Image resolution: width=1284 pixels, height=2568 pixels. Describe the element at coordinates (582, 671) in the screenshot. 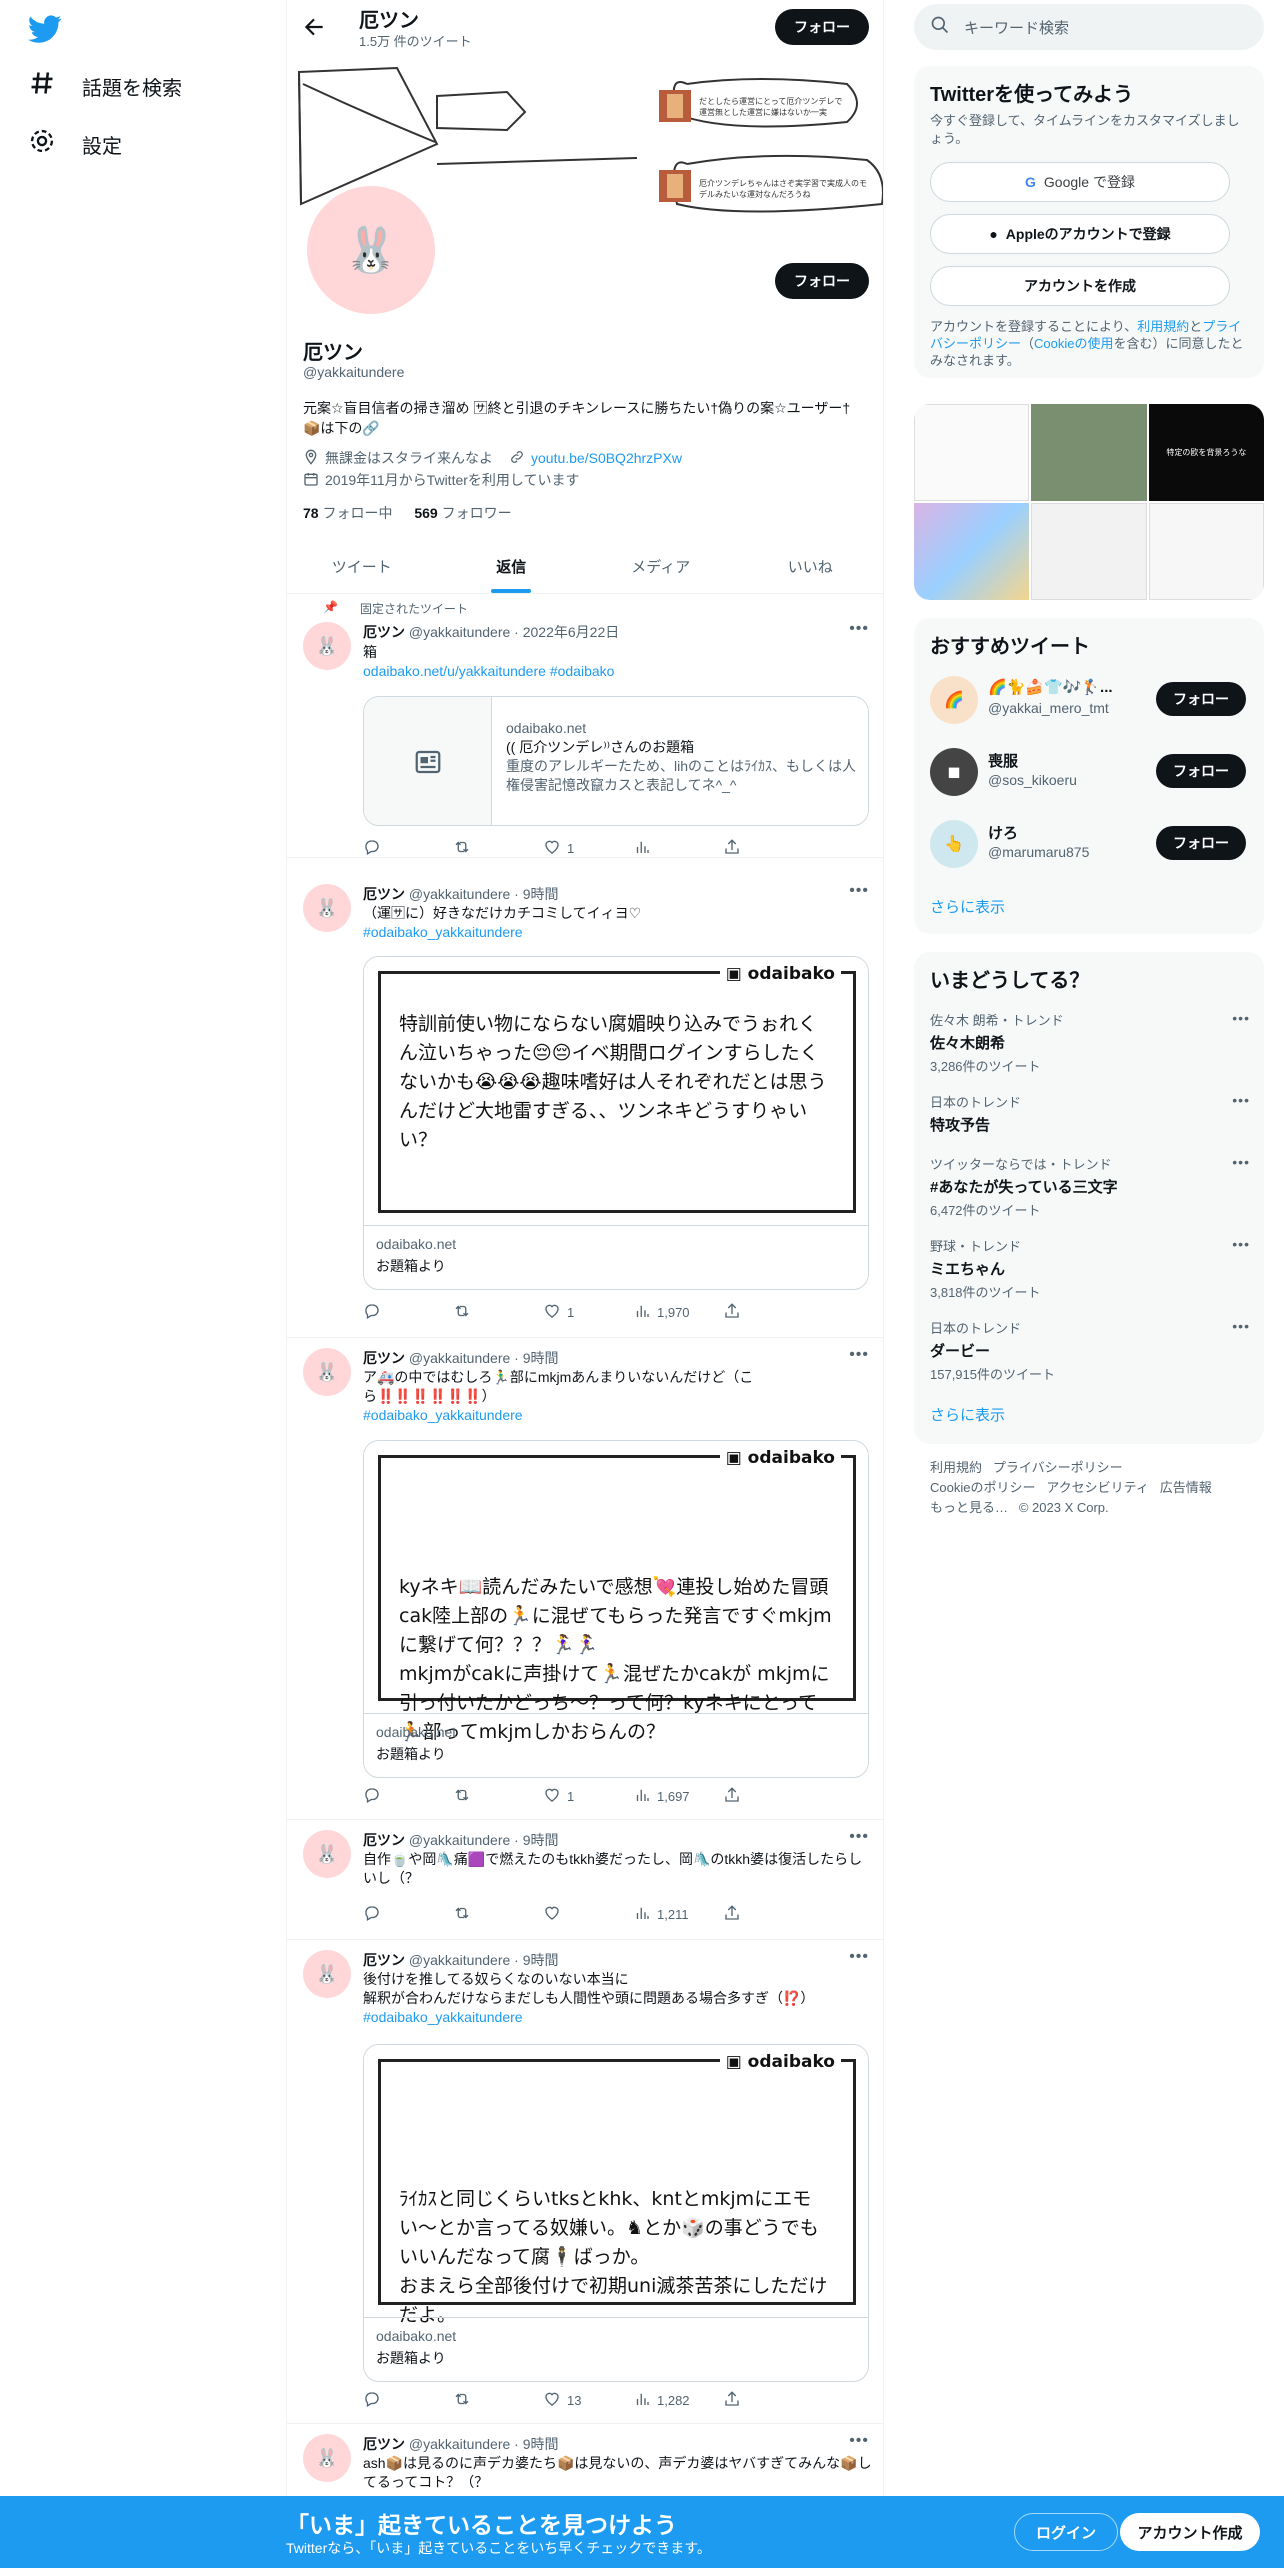

I see `tweet-hashtag: #odaibako` at that location.